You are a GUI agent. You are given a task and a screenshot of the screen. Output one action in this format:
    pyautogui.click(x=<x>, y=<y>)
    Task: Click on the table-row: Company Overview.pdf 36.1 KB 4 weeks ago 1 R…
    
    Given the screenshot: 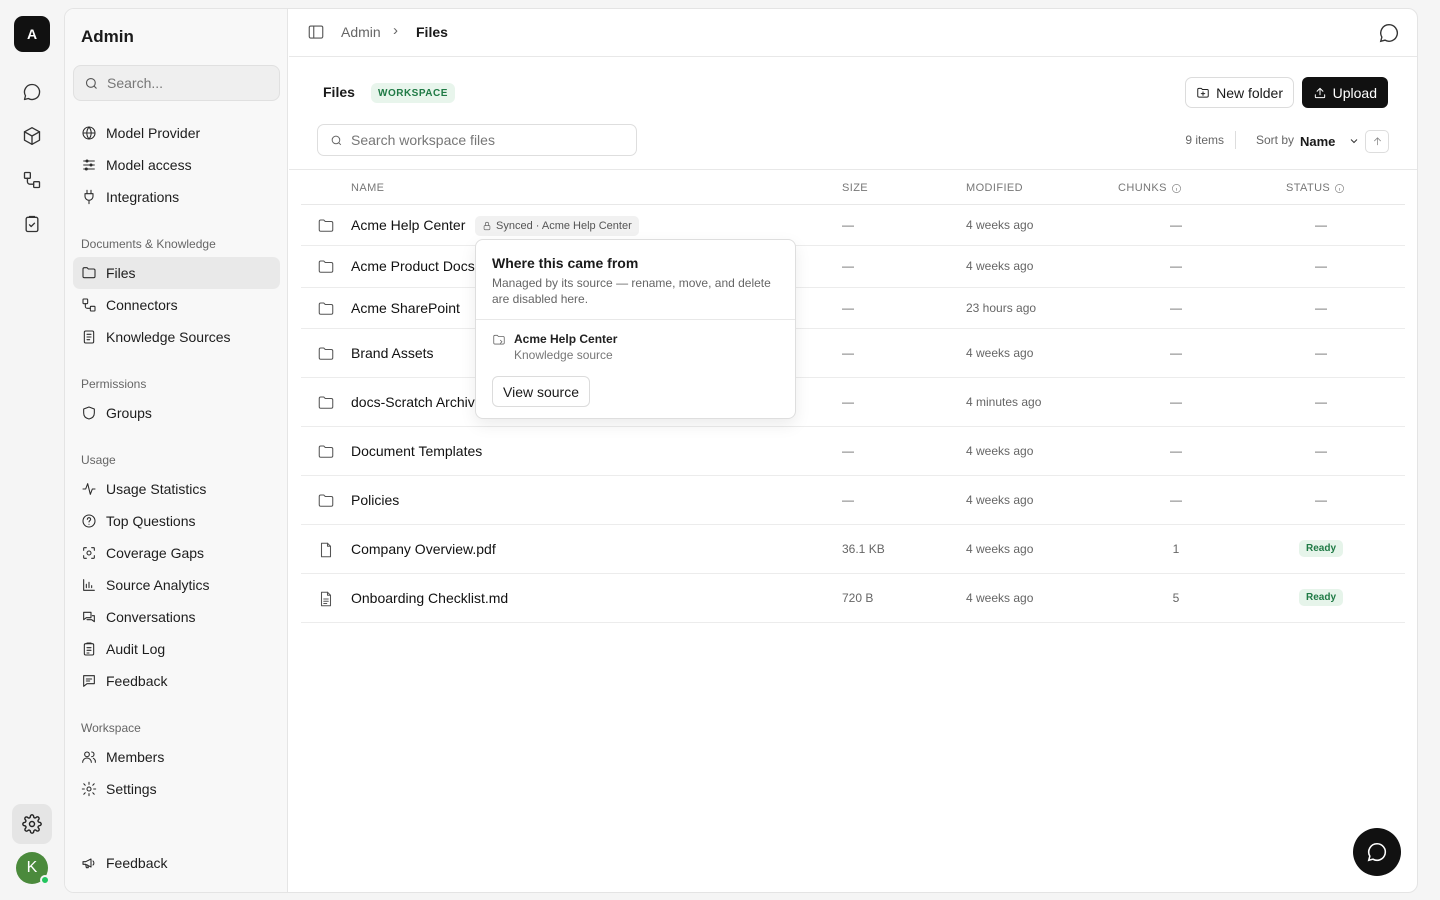 What is the action you would take?
    pyautogui.click(x=853, y=549)
    